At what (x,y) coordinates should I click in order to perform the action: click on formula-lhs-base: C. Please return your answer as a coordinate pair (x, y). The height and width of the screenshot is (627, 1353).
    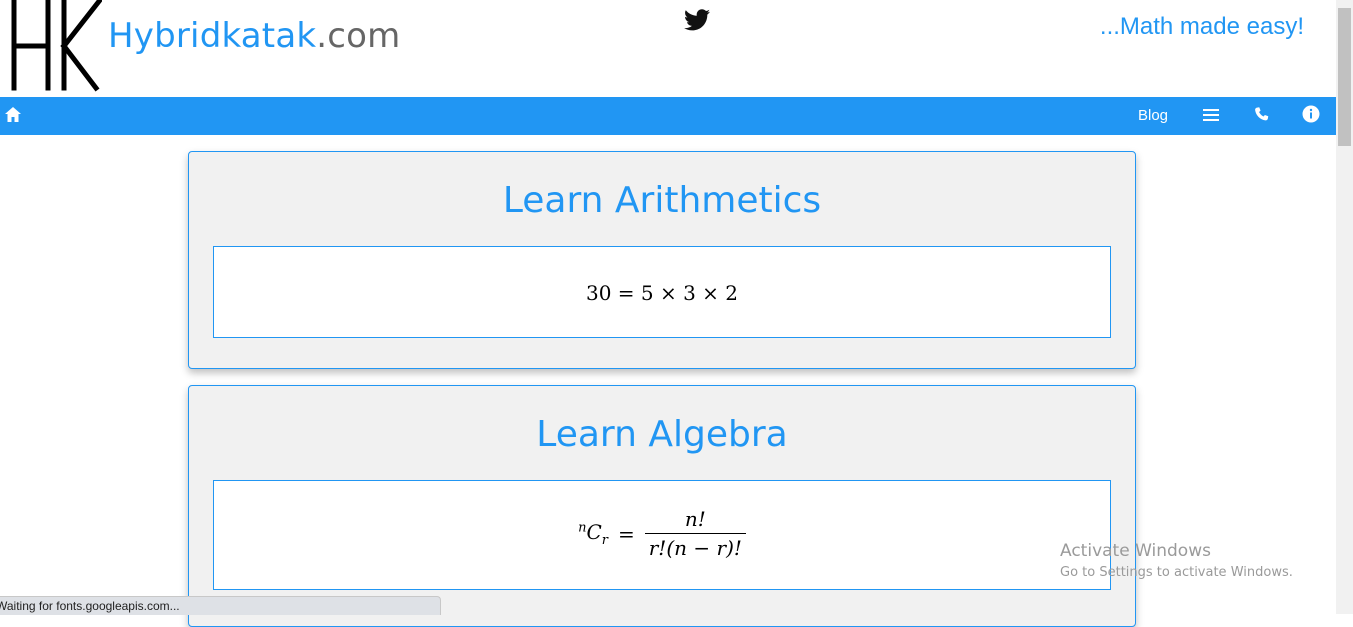
    Looking at the image, I should click on (594, 531).